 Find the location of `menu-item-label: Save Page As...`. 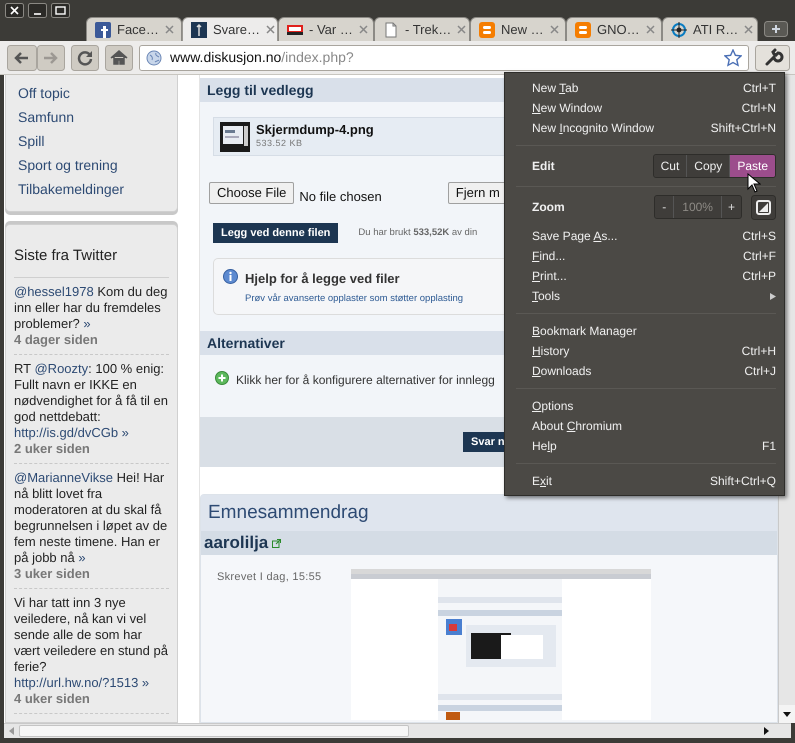

menu-item-label: Save Page As... is located at coordinates (575, 236).